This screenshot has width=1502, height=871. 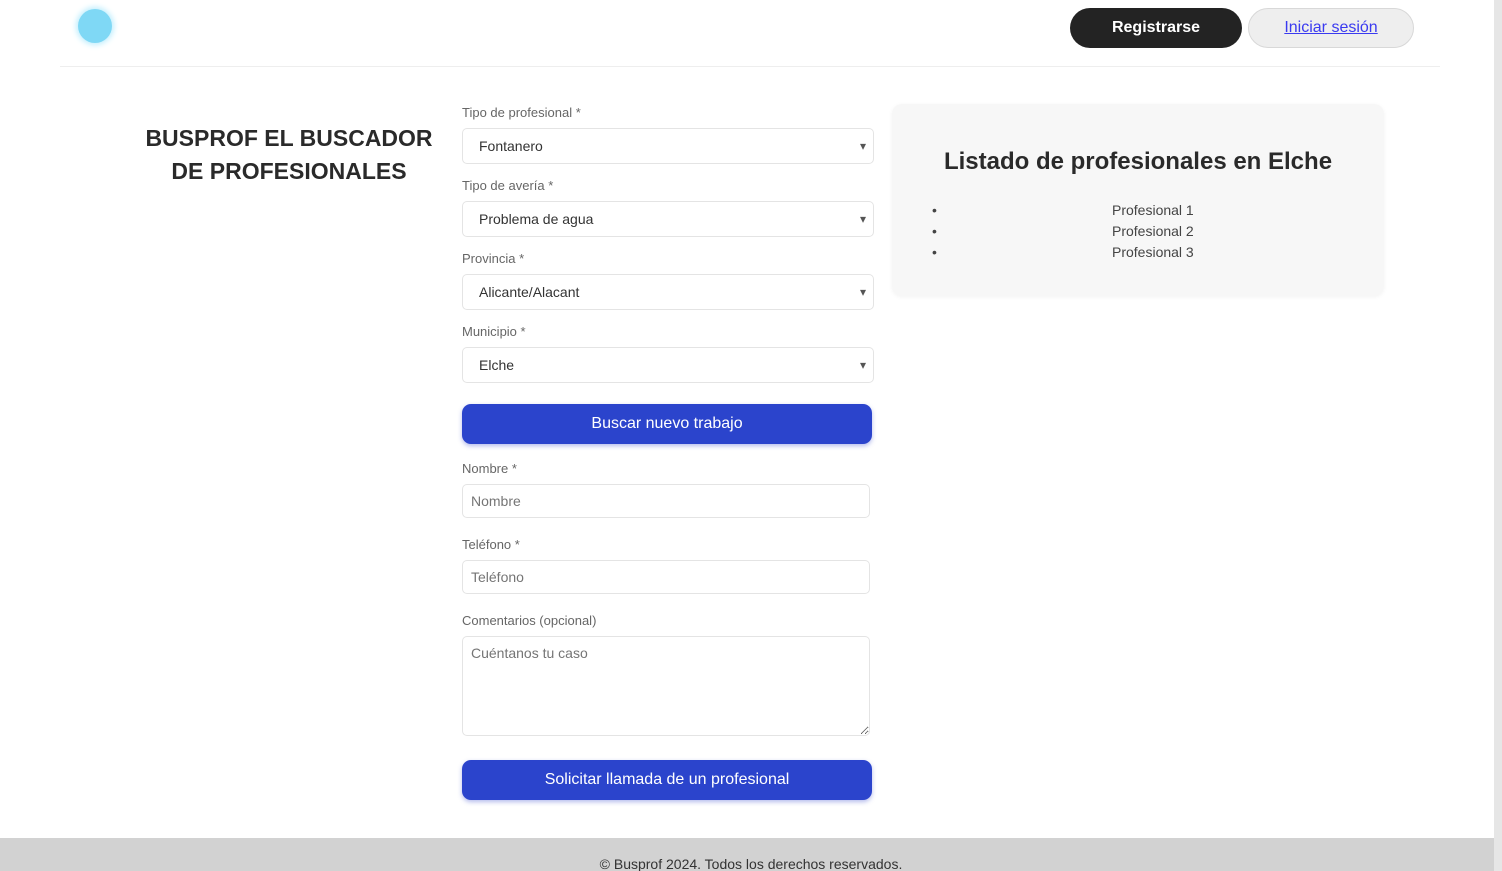 I want to click on province-label: Provincia *, so click(x=493, y=258).